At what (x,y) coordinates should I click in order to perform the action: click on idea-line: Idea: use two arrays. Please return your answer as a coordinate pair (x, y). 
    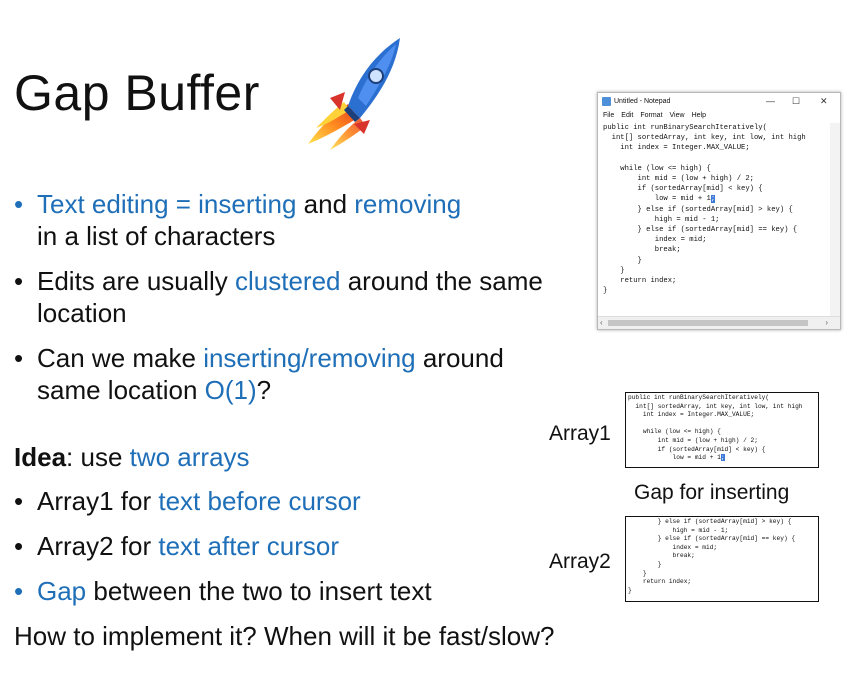
    Looking at the image, I should click on (132, 457).